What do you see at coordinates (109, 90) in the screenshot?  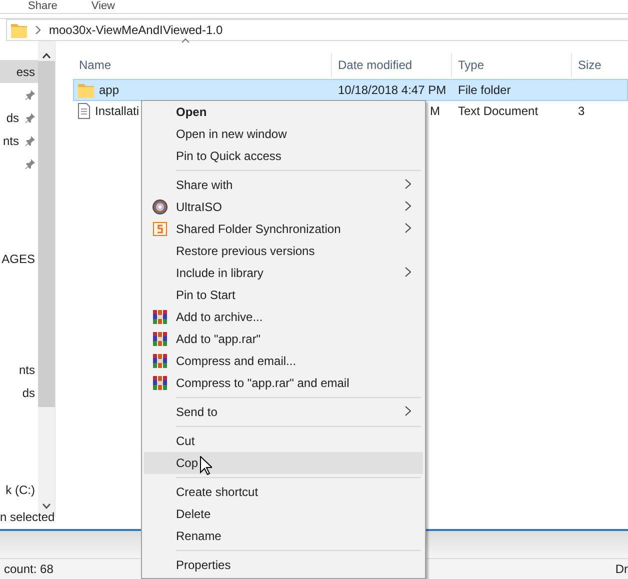 I see `file-cell-text: app` at bounding box center [109, 90].